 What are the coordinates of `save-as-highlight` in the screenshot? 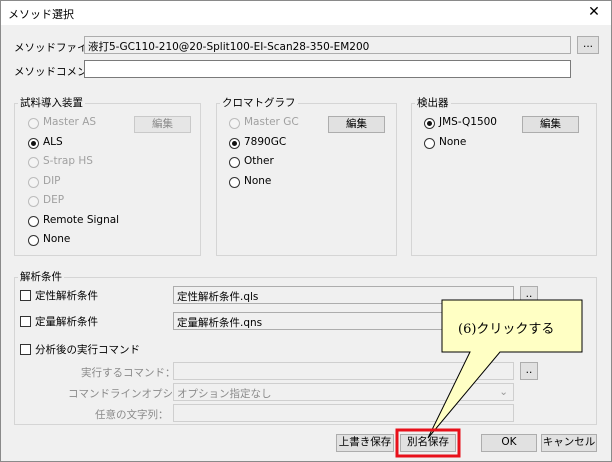 It's located at (428, 443).